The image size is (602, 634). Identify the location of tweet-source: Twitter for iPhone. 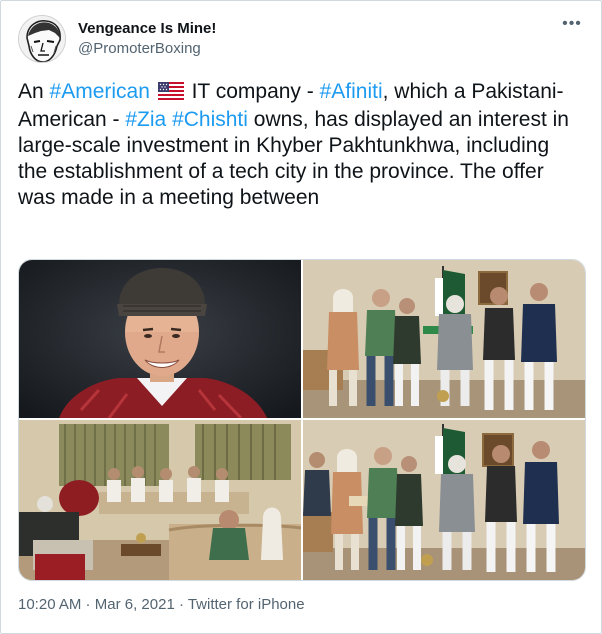
(246, 604).